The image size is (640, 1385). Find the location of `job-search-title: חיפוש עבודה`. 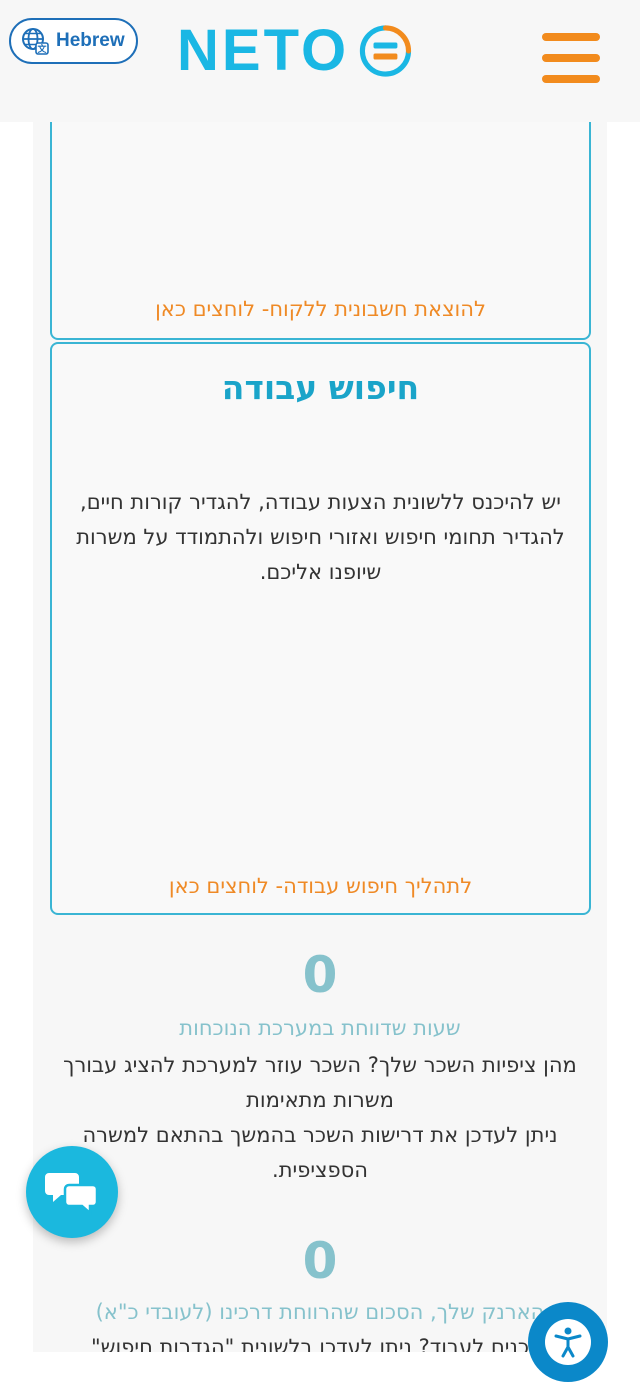

job-search-title: חיפוש עבודה is located at coordinates (320, 387).